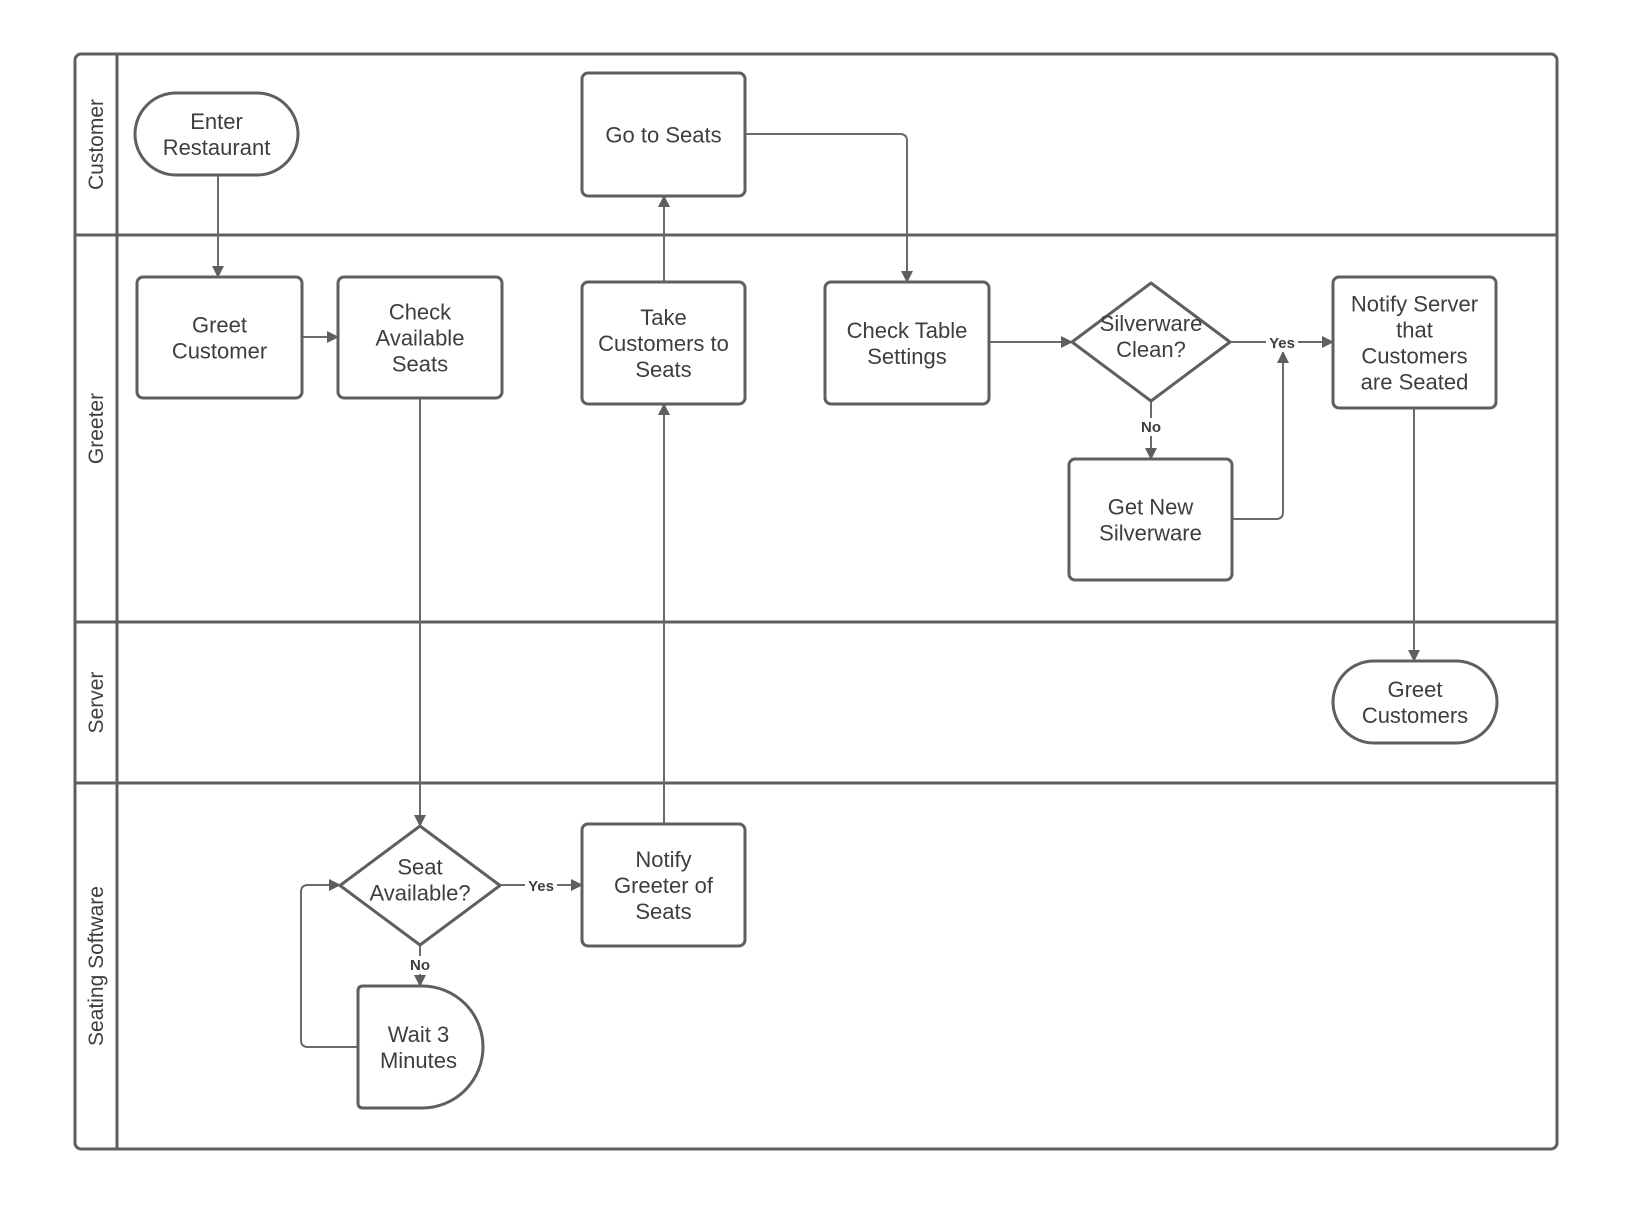 This screenshot has width=1648, height=1216. Describe the element at coordinates (1151, 507) in the screenshot. I see `node-text-line: Get New` at that location.